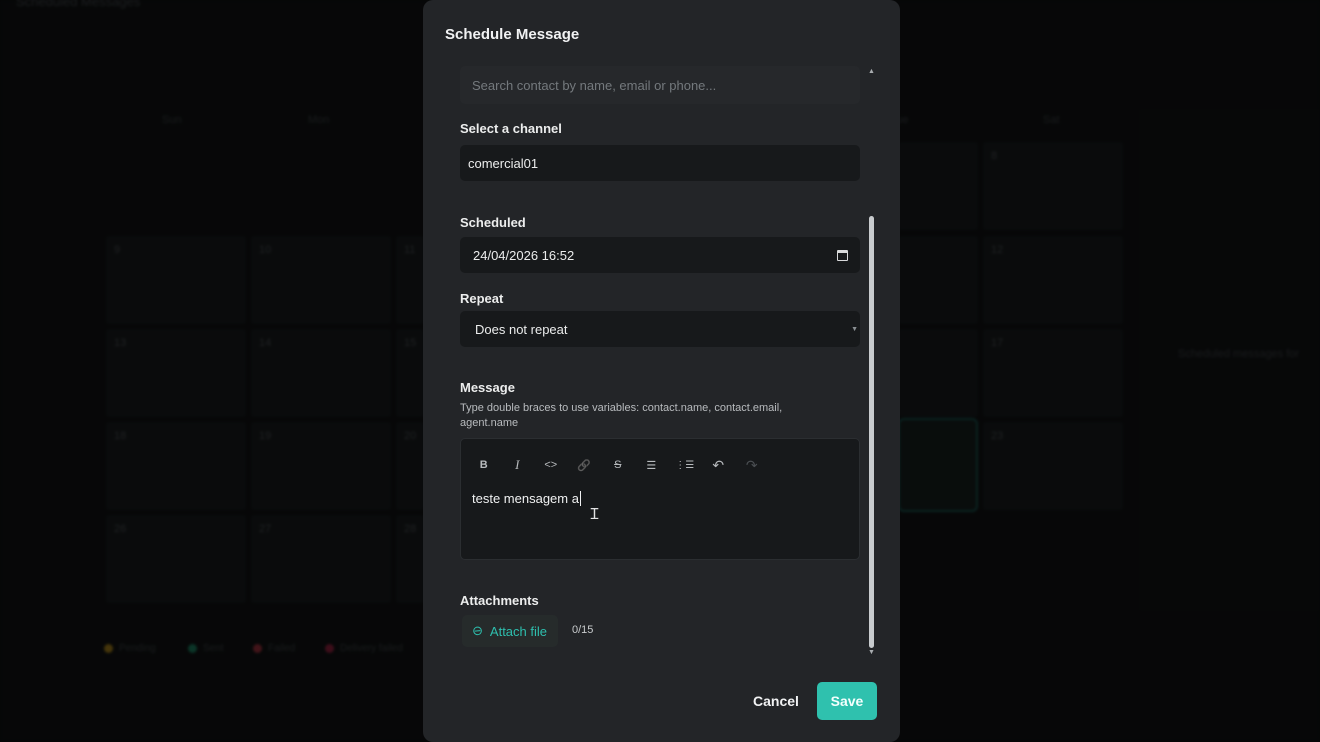  I want to click on text-cursor-icon: Ｉ, so click(595, 514).